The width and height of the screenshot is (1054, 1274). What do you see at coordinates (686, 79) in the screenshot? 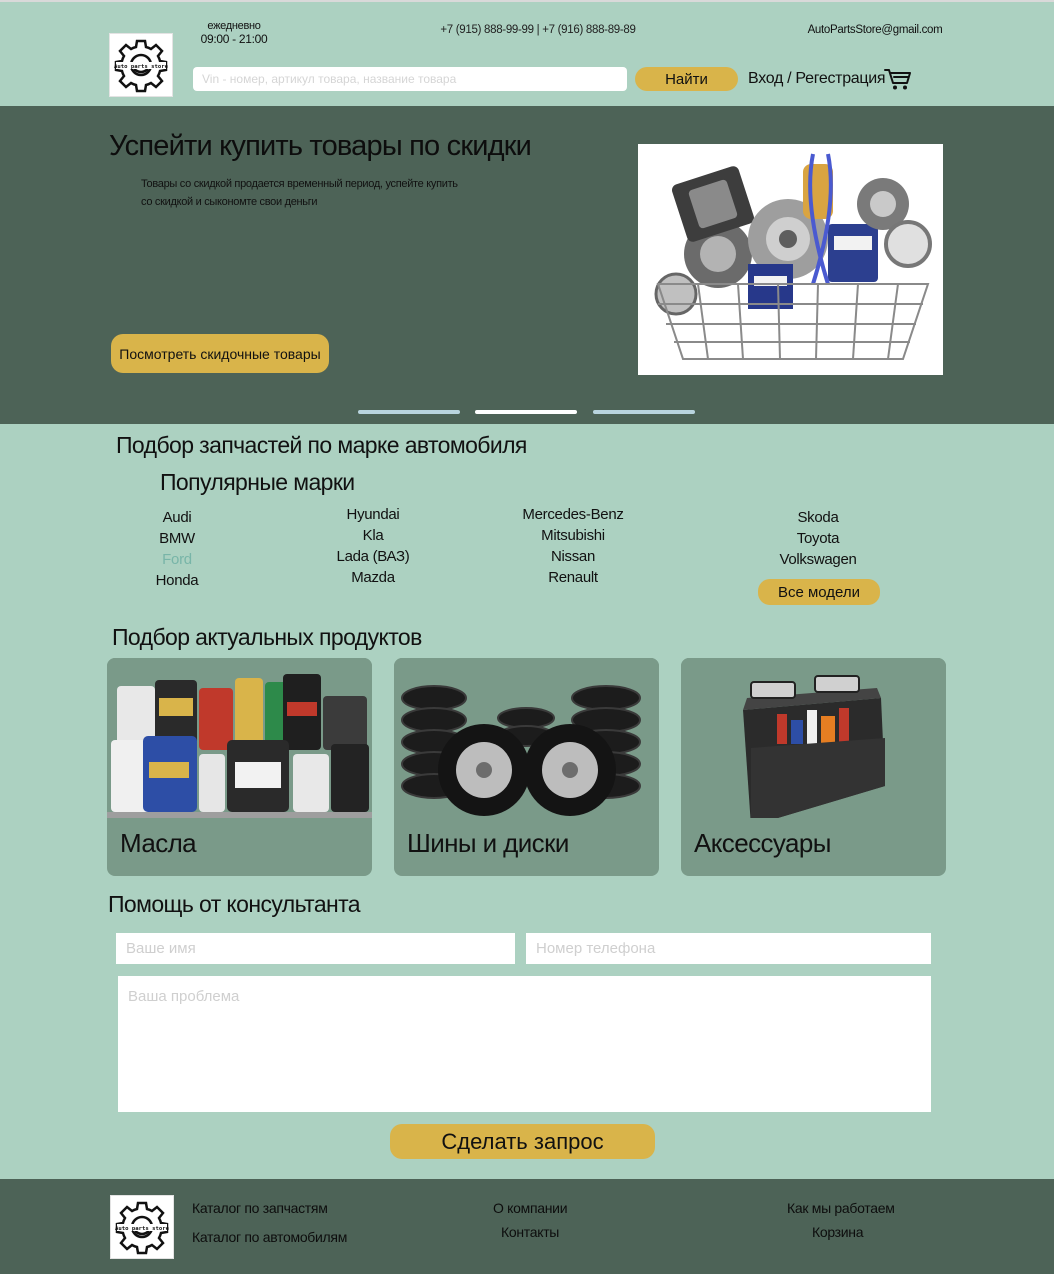
I see `search-button: Найти` at bounding box center [686, 79].